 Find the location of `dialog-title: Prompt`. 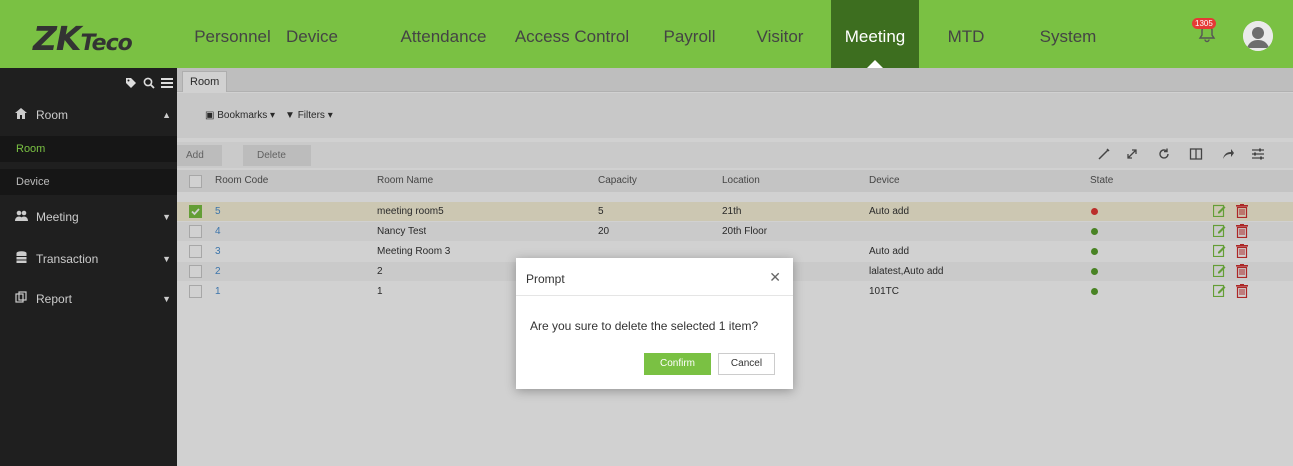

dialog-title: Prompt is located at coordinates (545, 279).